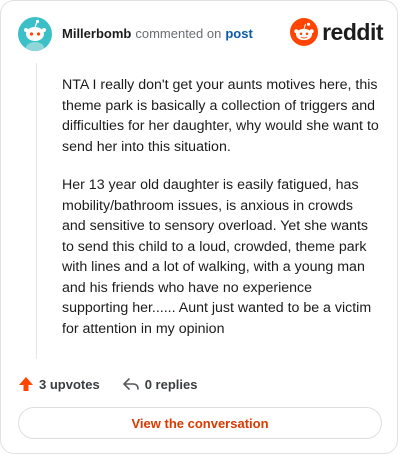 The image size is (400, 456). What do you see at coordinates (96, 33) in the screenshot?
I see `username-link: Millerbomb` at bounding box center [96, 33].